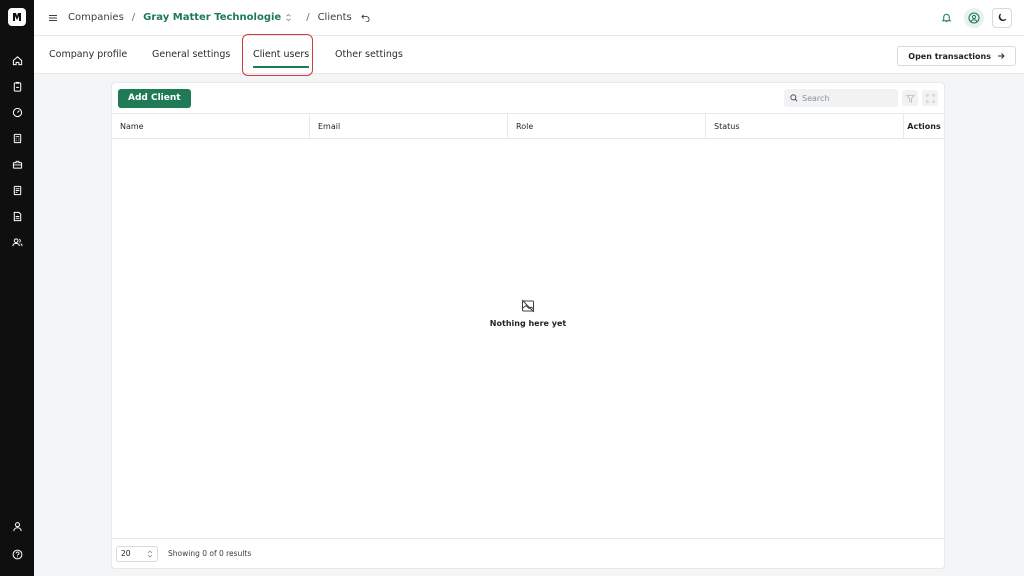 The image size is (1024, 576). I want to click on sidebar-item-calculator, so click(17, 138).